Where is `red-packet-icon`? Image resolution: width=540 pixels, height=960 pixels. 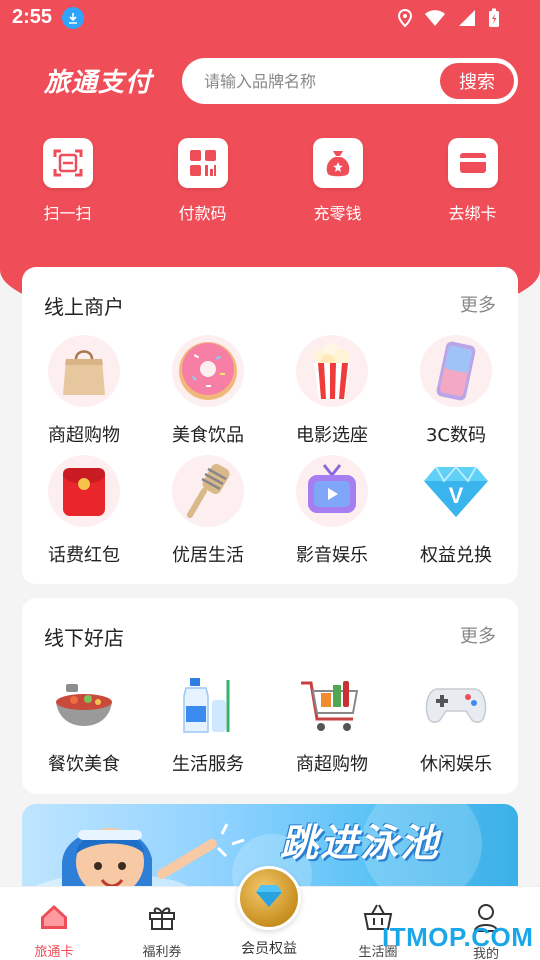
red-packet-icon is located at coordinates (84, 491).